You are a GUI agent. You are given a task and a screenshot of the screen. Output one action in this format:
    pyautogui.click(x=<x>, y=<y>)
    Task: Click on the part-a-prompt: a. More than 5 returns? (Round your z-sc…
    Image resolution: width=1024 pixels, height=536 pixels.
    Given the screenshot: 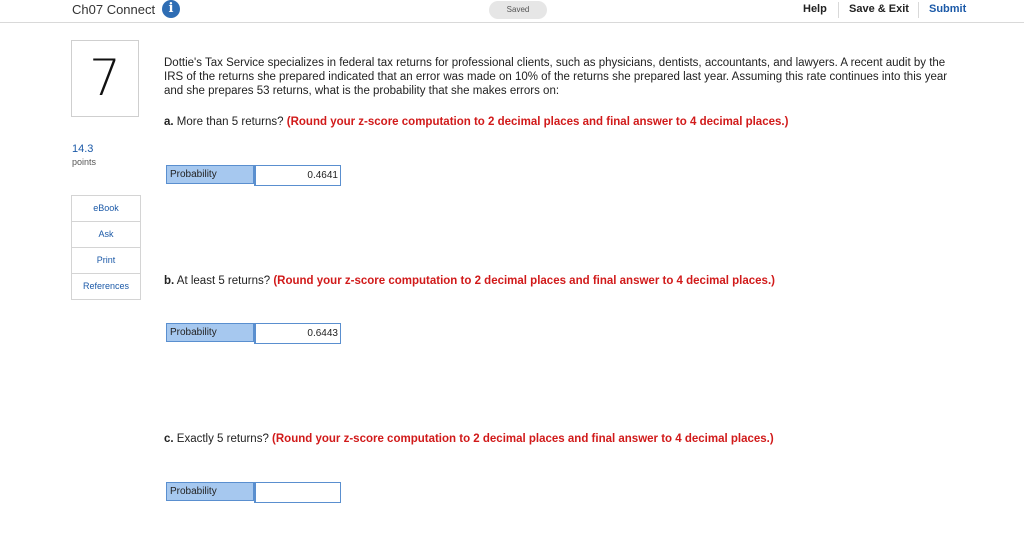 What is the action you would take?
    pyautogui.click(x=476, y=122)
    